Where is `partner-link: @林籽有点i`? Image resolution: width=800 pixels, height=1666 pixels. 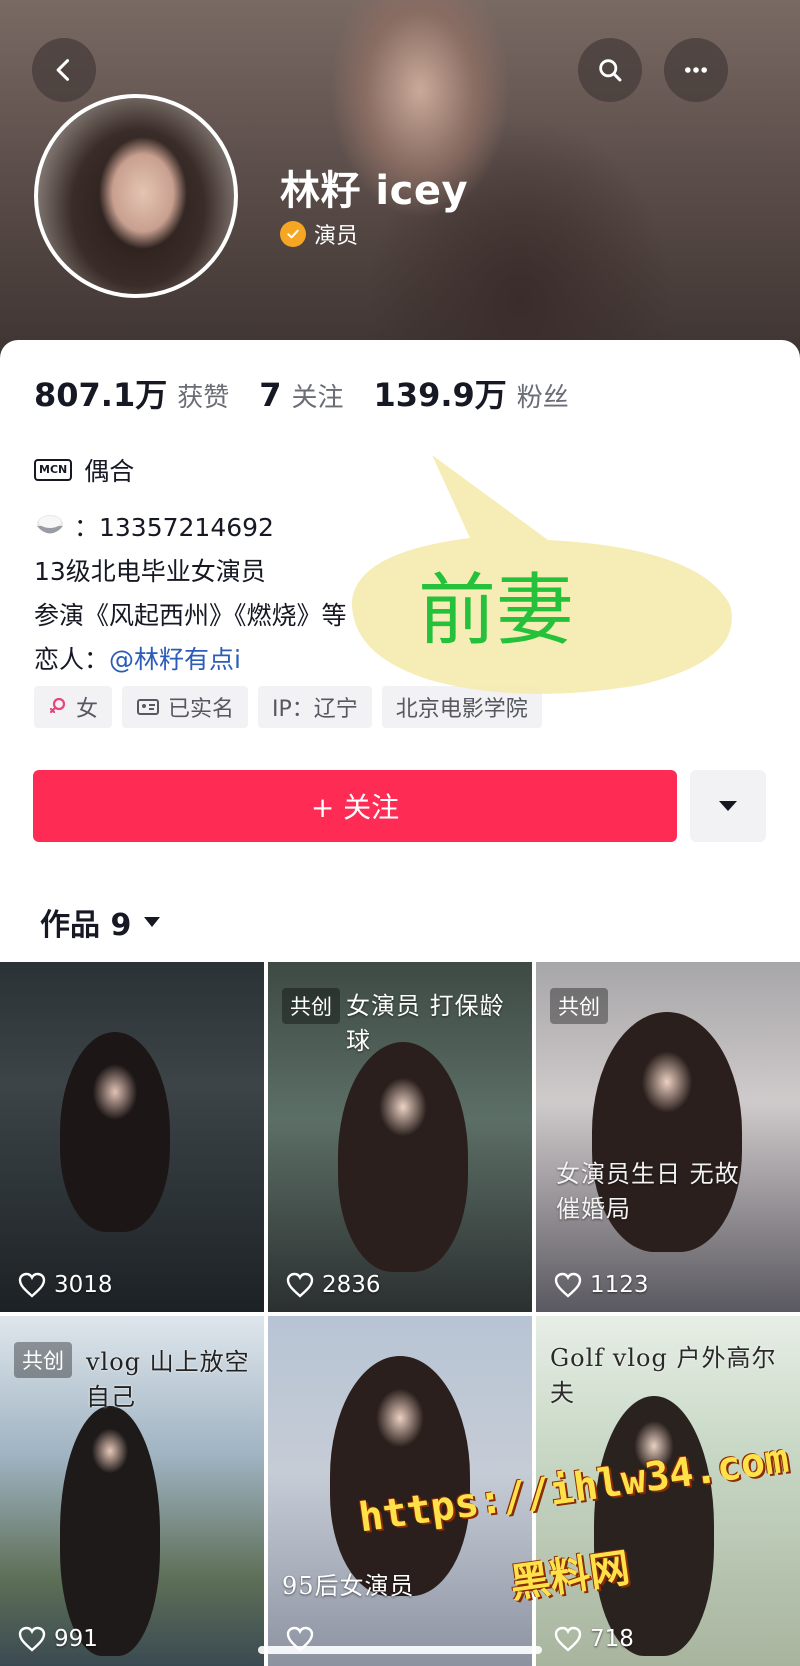 partner-link: @林籽有点i is located at coordinates (175, 659).